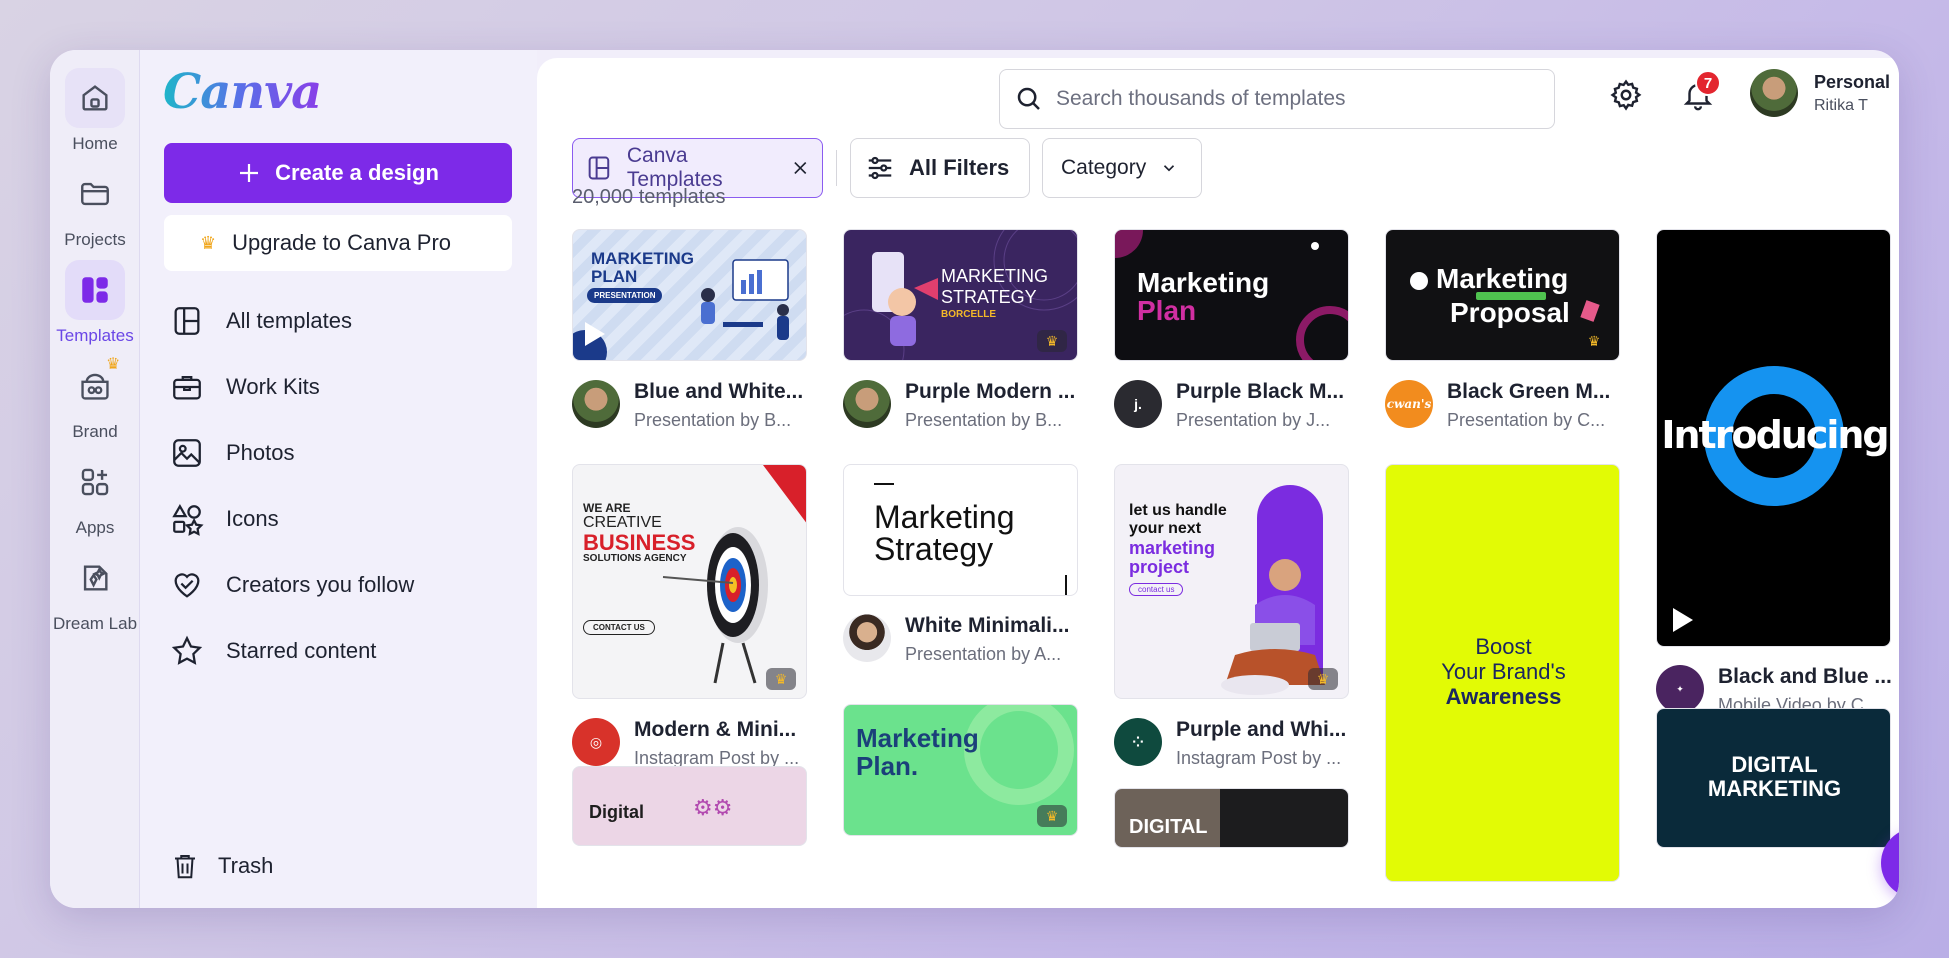  What do you see at coordinates (1503, 646) in the screenshot?
I see `thumb-text: Boost` at bounding box center [1503, 646].